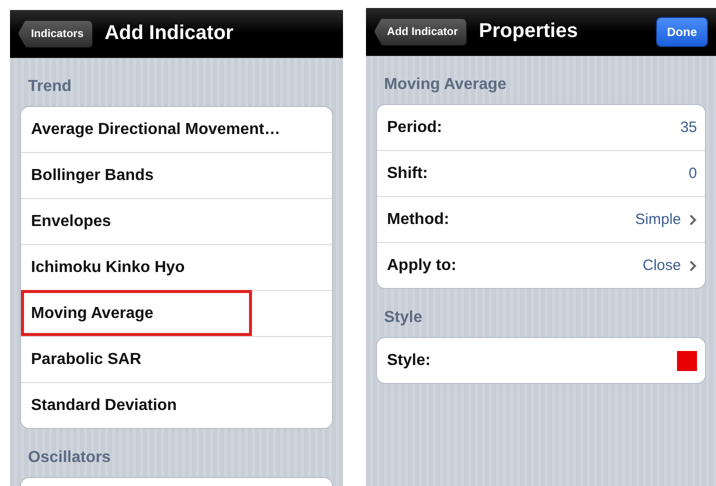 The image size is (716, 486). I want to click on screen-title: Add Indicator, so click(169, 33).